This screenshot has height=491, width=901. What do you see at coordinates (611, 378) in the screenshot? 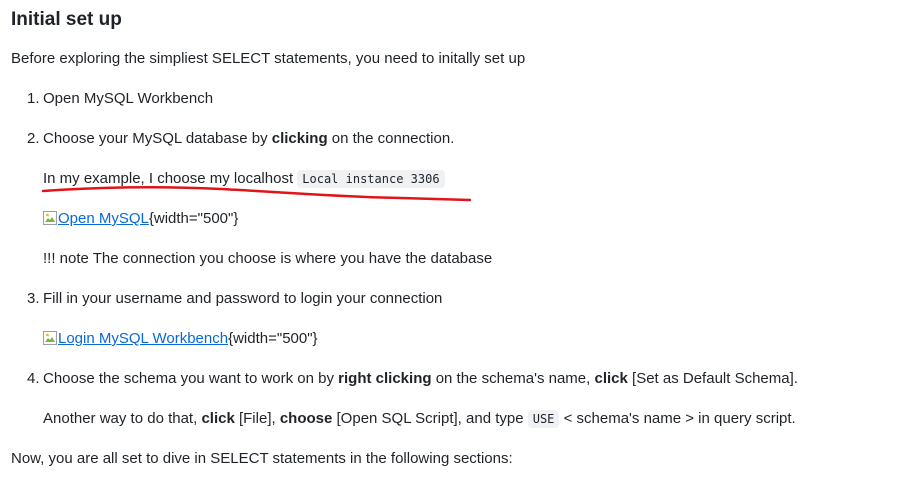
I see `step-4-bold-2: click` at bounding box center [611, 378].